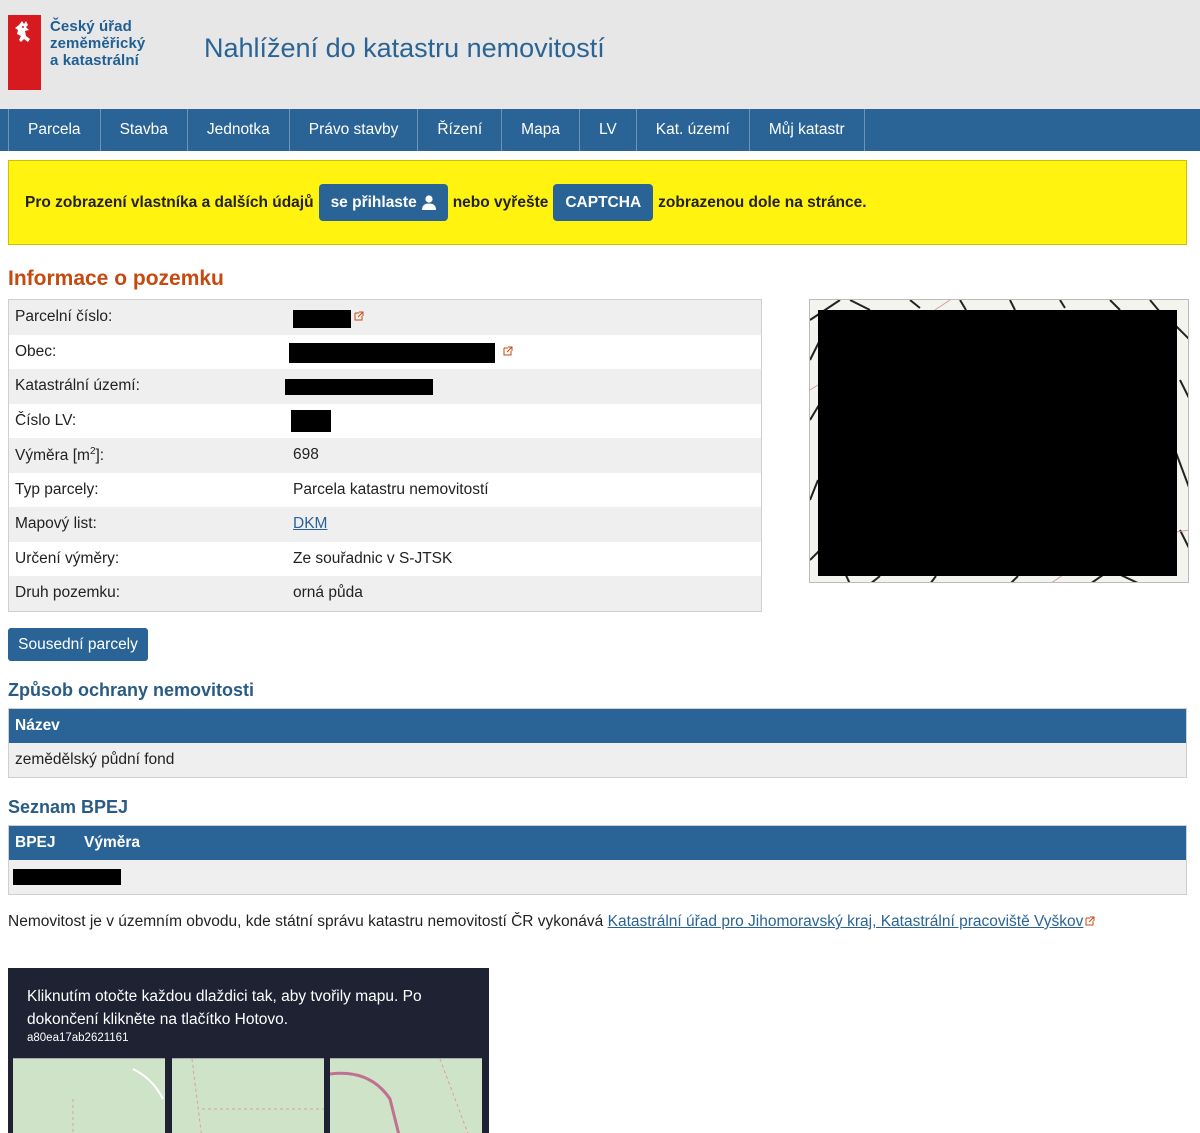 The height and width of the screenshot is (1133, 1200). I want to click on captcha-button: CAPTCHA, so click(603, 202).